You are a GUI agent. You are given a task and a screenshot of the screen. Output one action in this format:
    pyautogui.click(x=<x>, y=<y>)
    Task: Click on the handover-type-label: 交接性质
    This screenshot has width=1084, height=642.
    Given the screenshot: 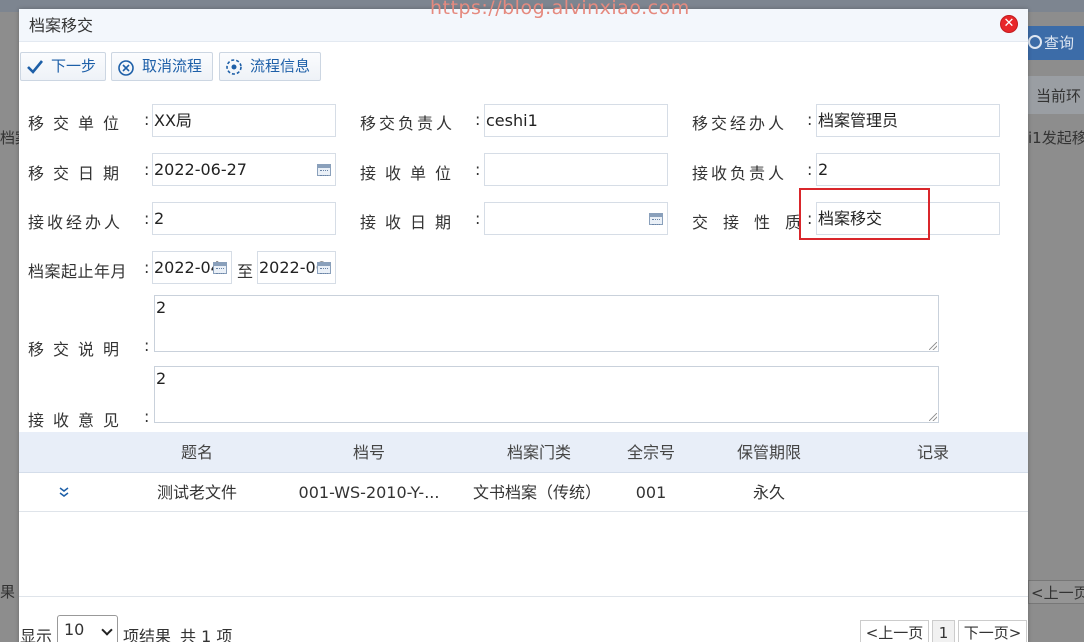 What is the action you would take?
    pyautogui.click(x=754, y=222)
    